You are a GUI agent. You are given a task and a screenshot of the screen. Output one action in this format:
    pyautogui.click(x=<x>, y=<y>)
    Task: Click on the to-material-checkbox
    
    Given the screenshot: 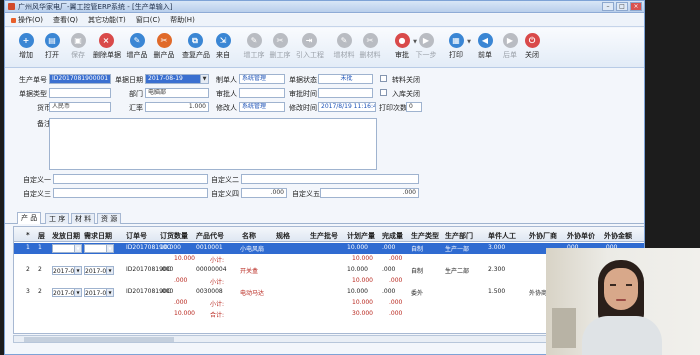 What is the action you would take?
    pyautogui.click(x=383, y=78)
    